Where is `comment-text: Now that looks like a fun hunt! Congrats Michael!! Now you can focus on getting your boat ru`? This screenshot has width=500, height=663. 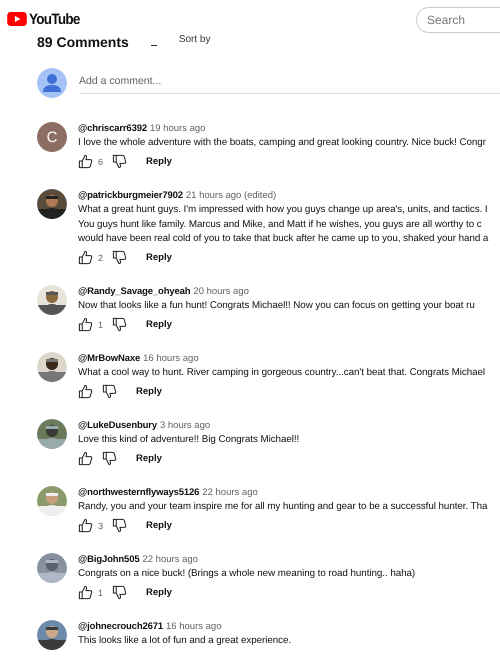 comment-text: Now that looks like a fun hunt! Congrats Michael!! Now you can focus on getting your boat ru is located at coordinates (277, 306).